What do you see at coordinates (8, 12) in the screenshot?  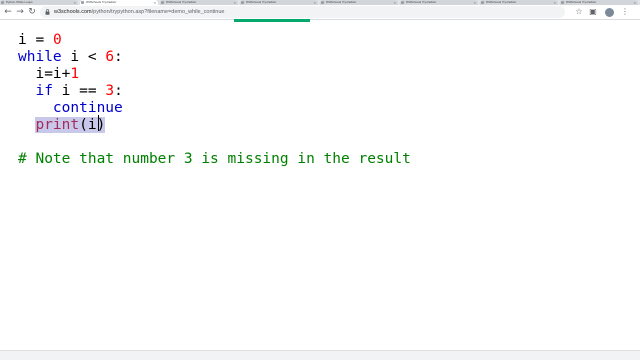 I see `arrow-left-icon: ←` at bounding box center [8, 12].